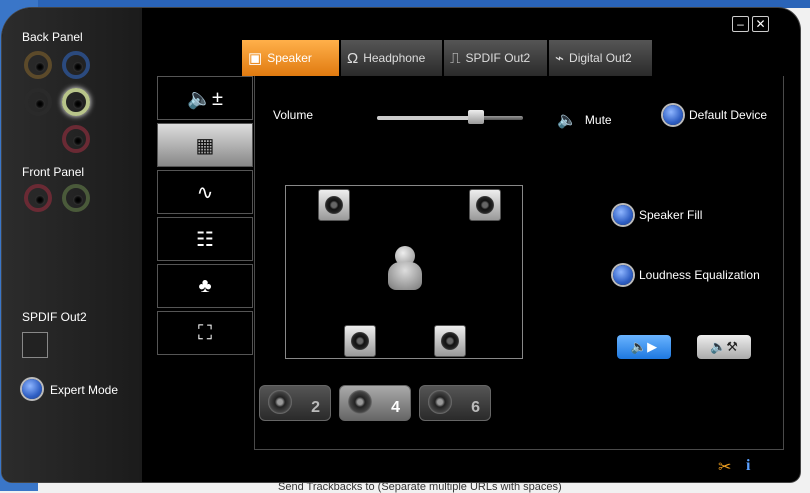 The width and height of the screenshot is (810, 493). Describe the element at coordinates (76, 102) in the screenshot. I see `back-jack-green` at that location.